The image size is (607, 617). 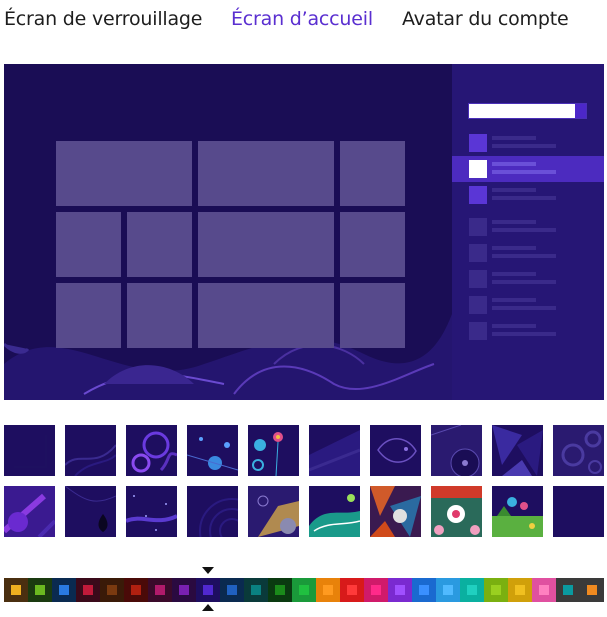 I want to click on pattern-thumb-raindrop-leaf, so click(x=90, y=511).